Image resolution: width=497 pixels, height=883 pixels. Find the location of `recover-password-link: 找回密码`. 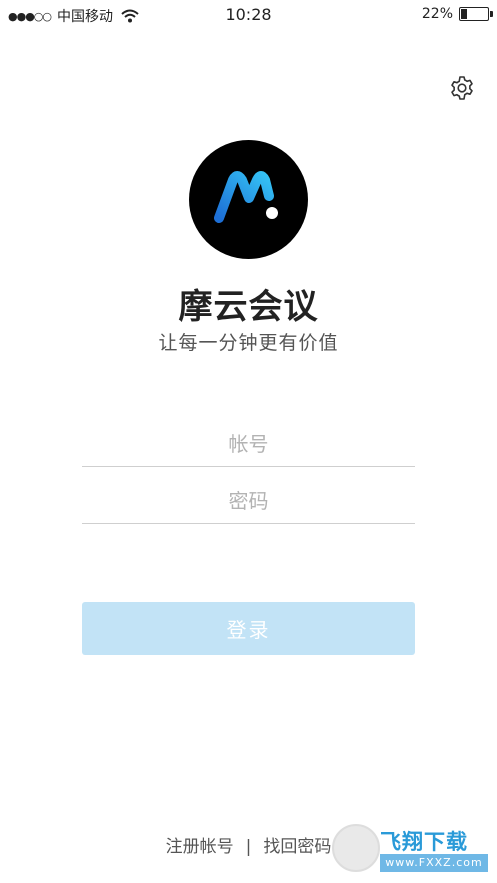

recover-password-link: 找回密码 is located at coordinates (297, 847).